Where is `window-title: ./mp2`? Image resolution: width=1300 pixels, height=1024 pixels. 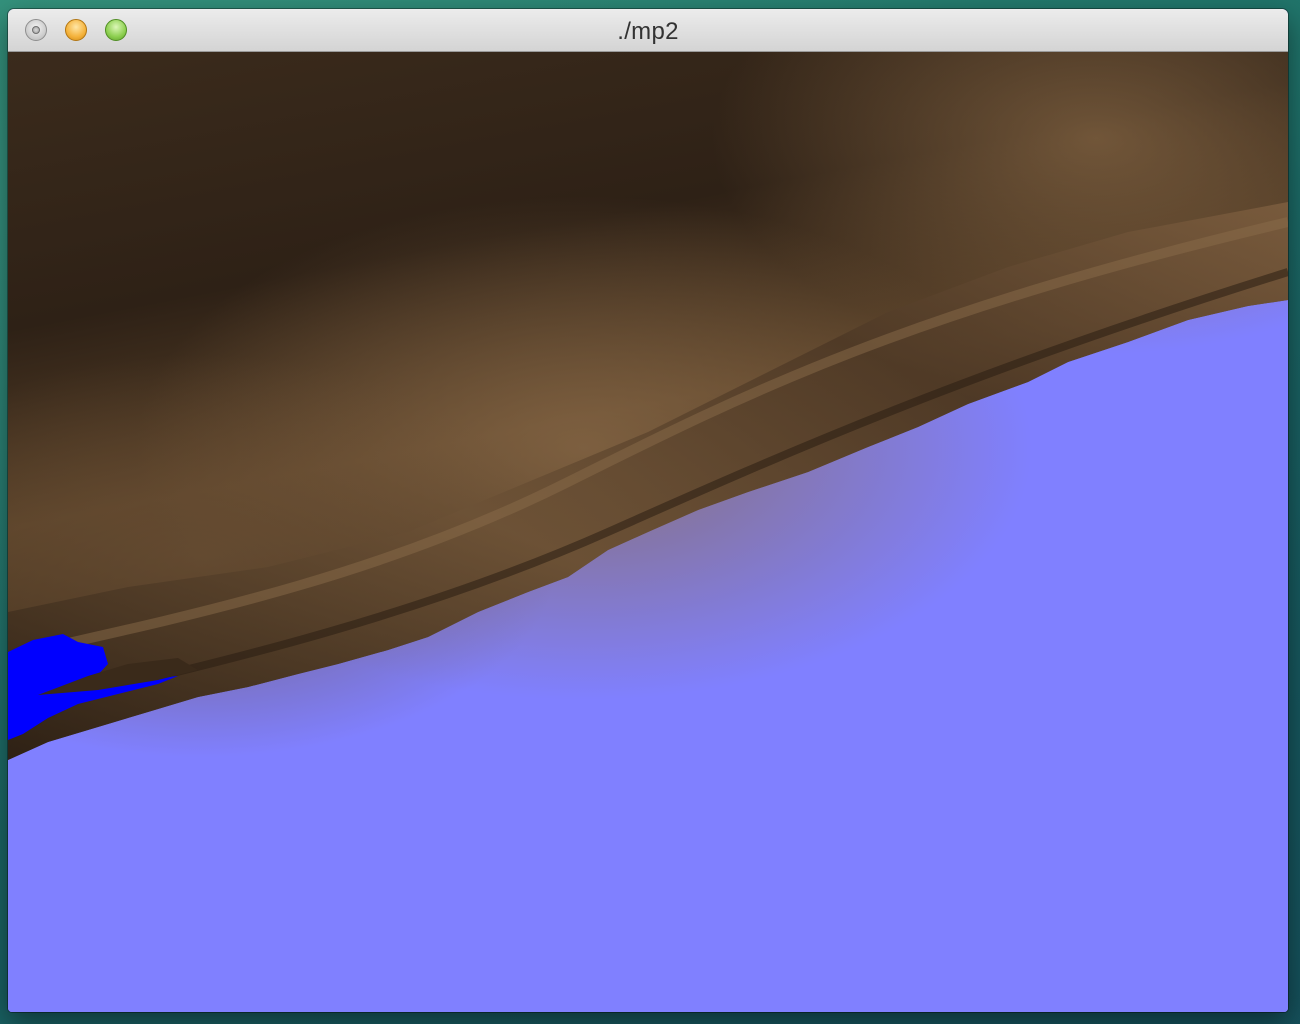
window-title: ./mp2 is located at coordinates (648, 31).